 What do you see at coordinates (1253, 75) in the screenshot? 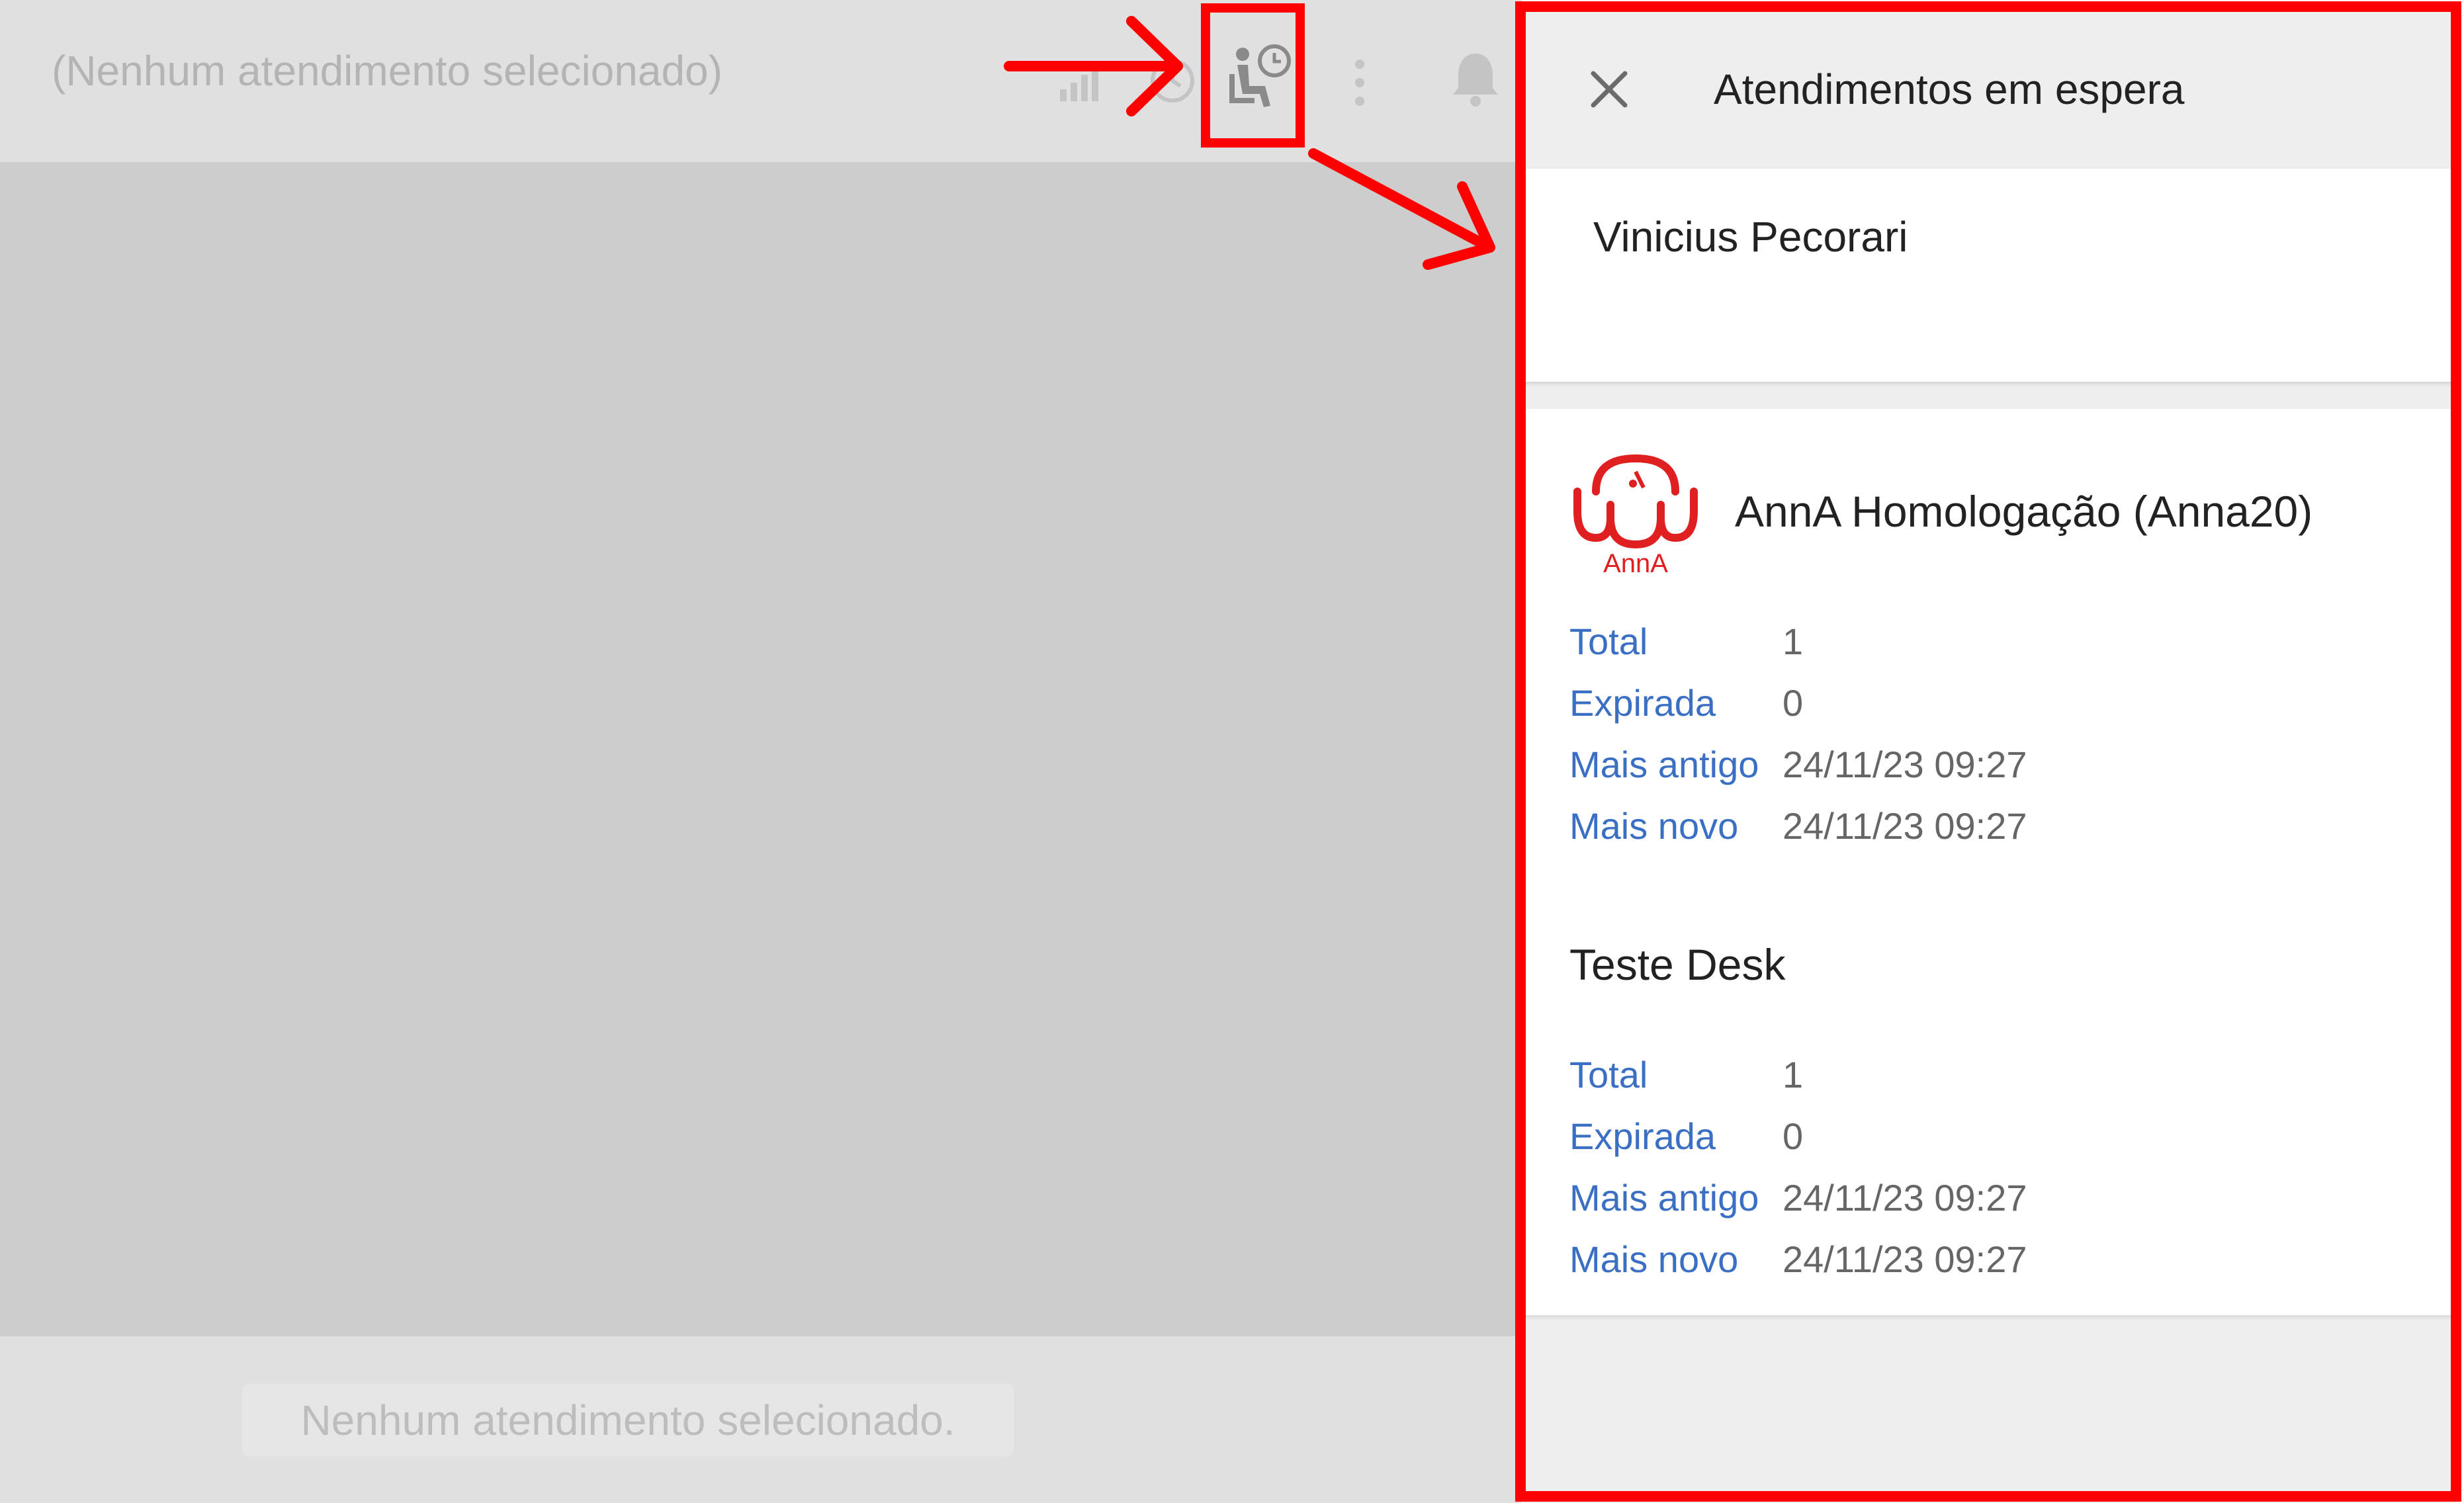
I see `annotation-highlight-box` at bounding box center [1253, 75].